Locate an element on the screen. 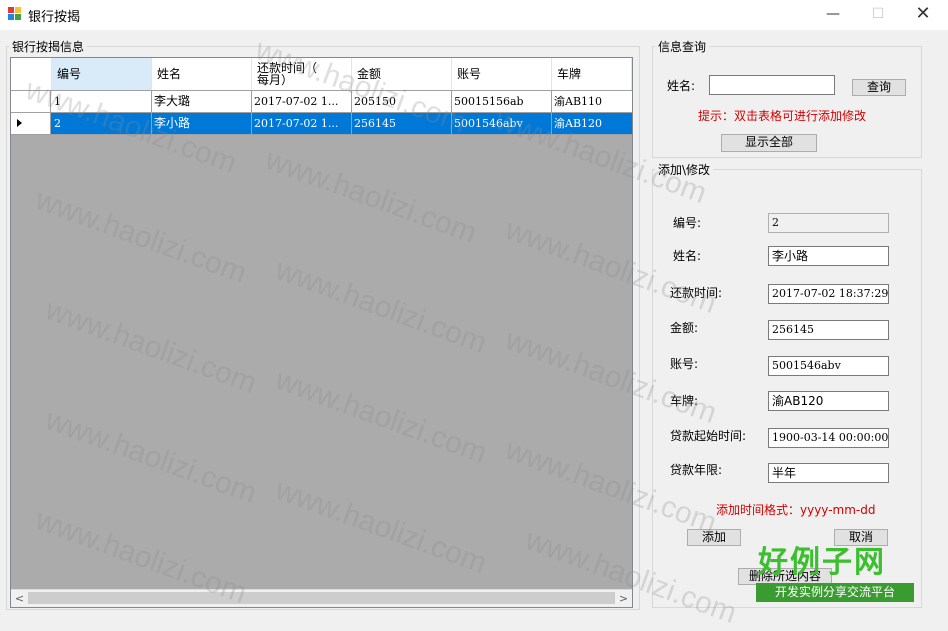  name-field: 李小路 is located at coordinates (828, 256).